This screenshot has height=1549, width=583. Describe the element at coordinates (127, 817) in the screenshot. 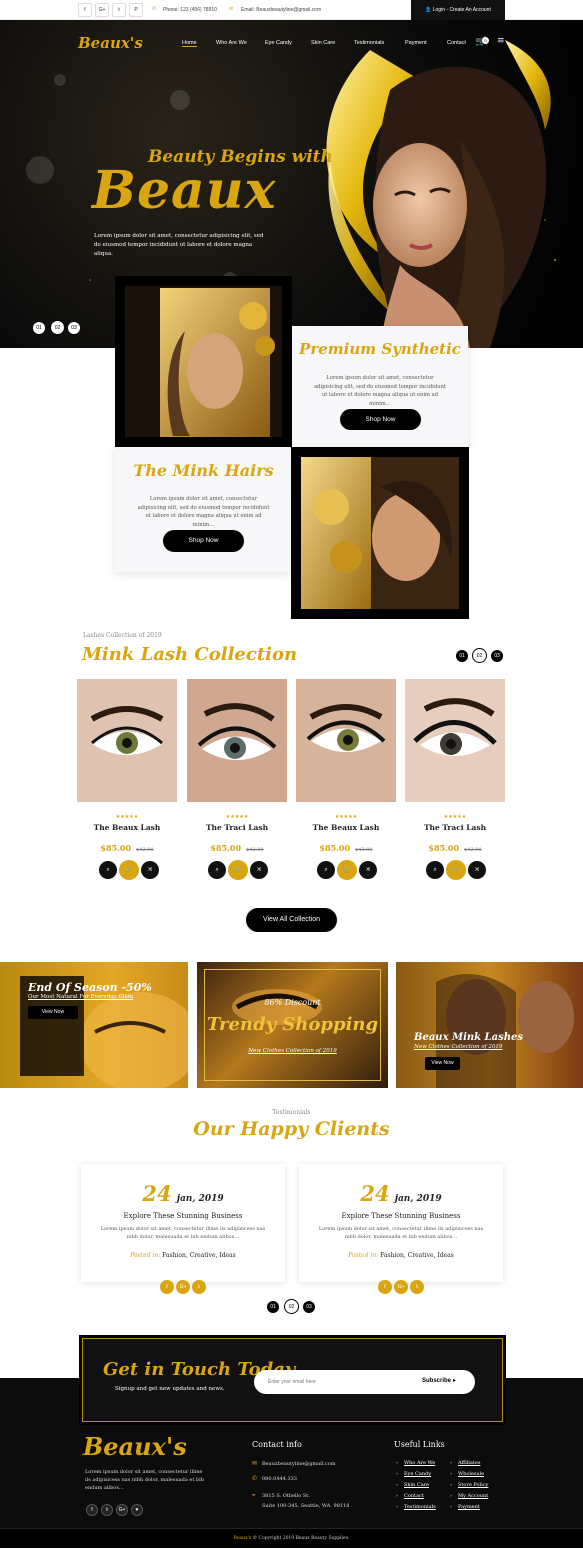

I see `rating-stars: ★★★★★` at that location.